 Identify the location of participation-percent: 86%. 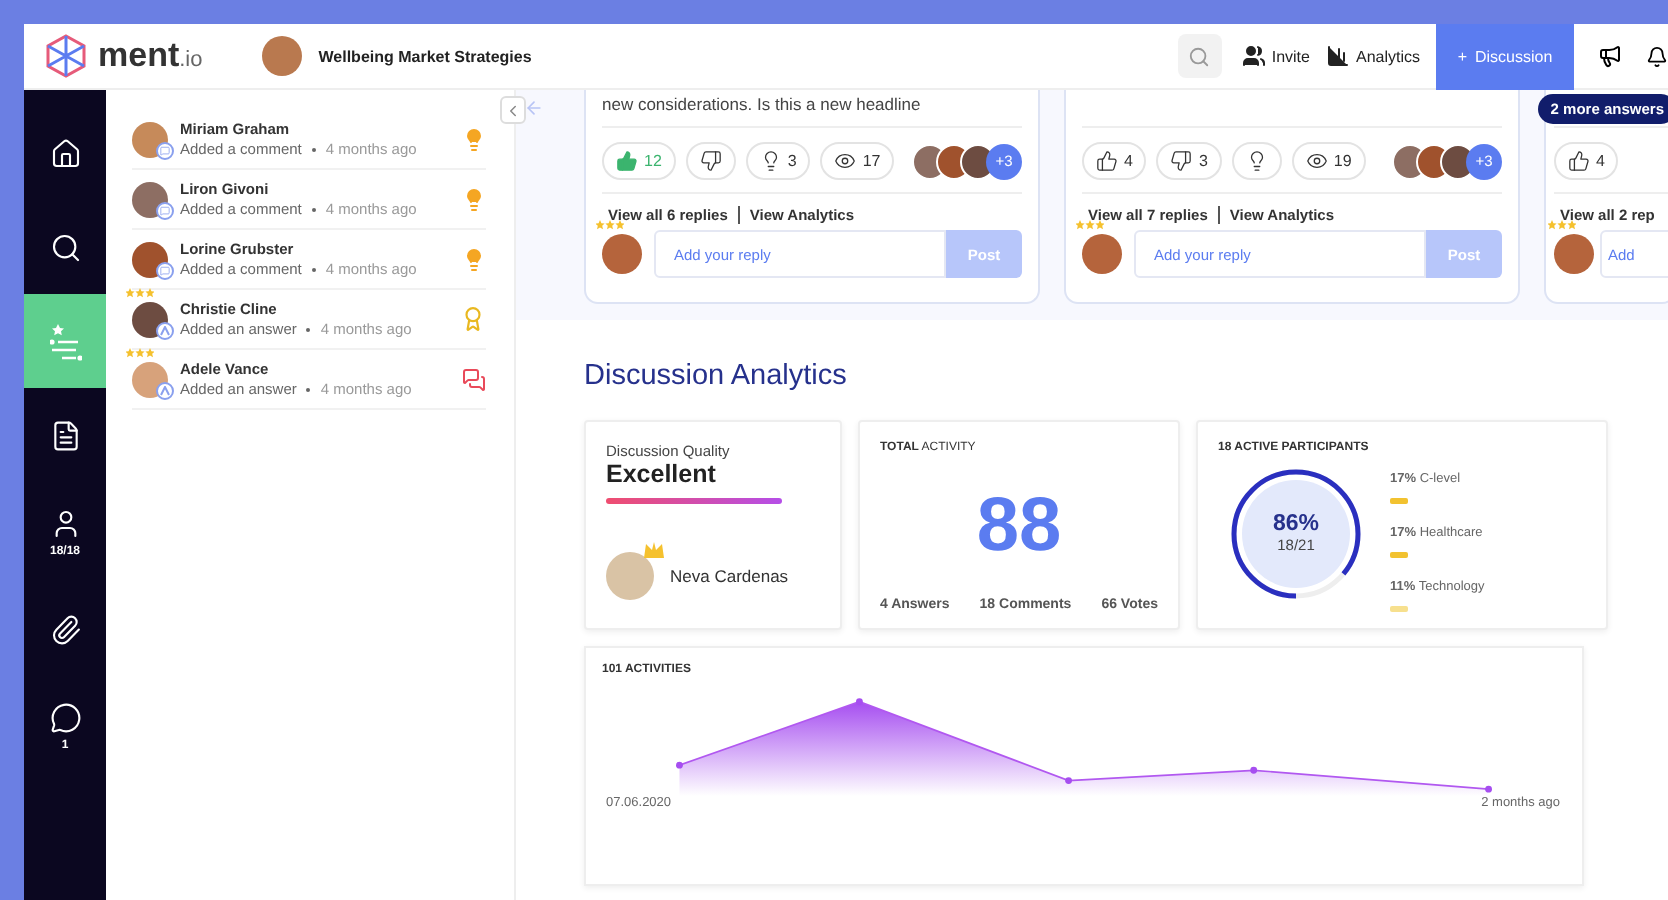
(1296, 524).